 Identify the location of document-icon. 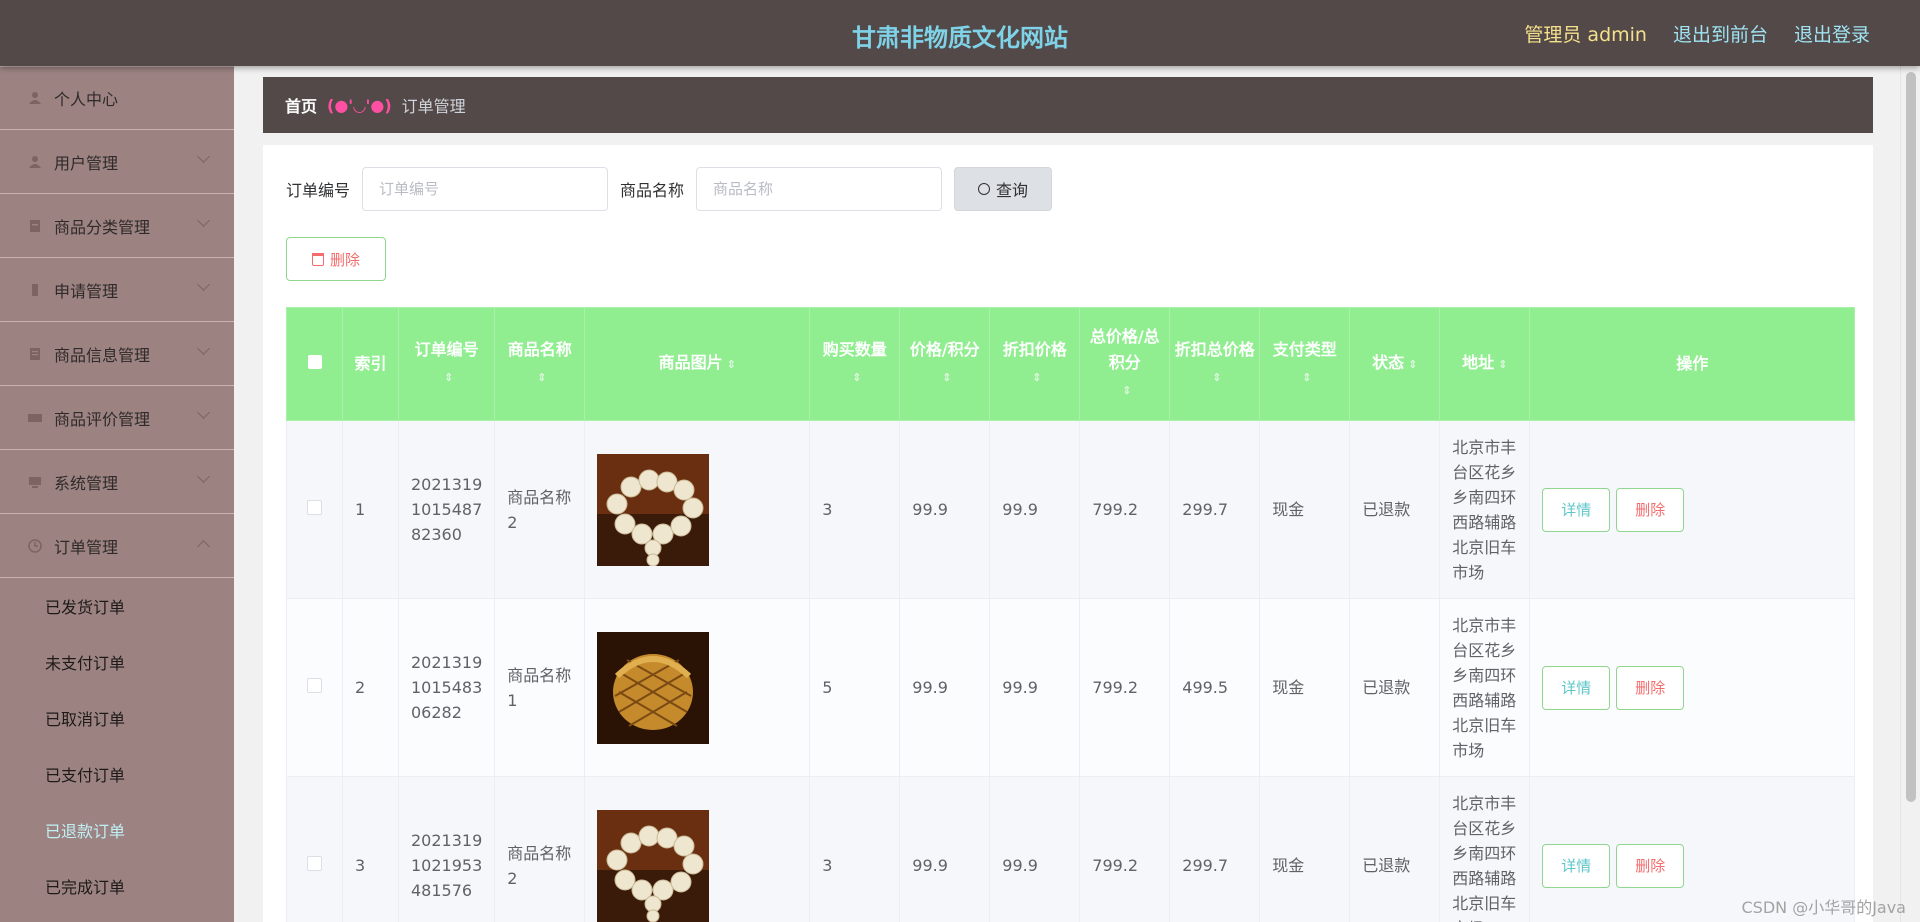
(35, 353).